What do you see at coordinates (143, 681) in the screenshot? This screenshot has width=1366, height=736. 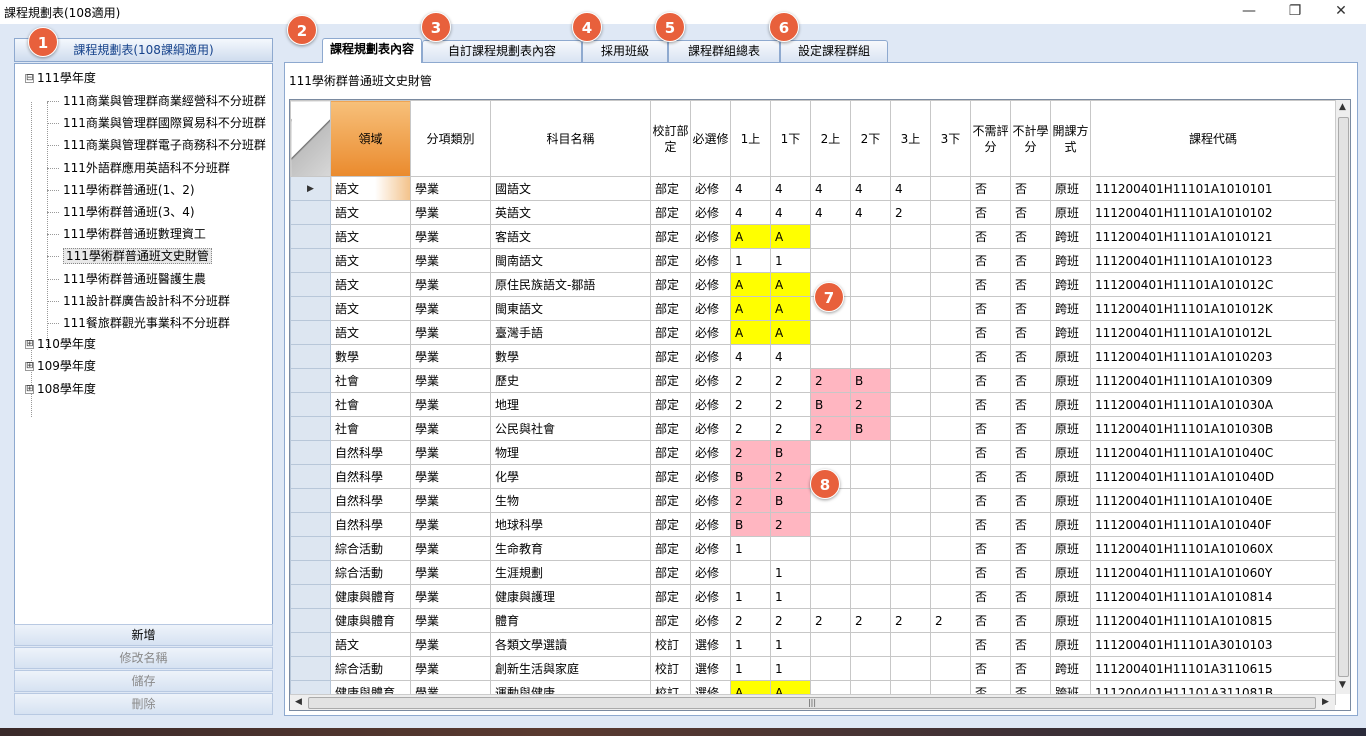 I see `save-button: 儲存` at bounding box center [143, 681].